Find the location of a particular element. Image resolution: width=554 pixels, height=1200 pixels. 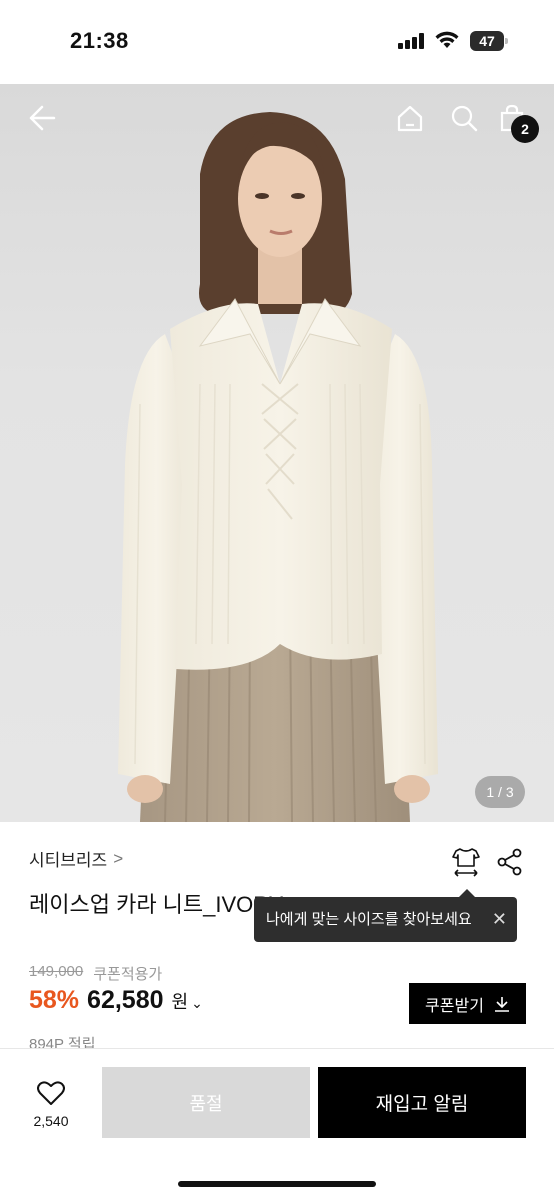

size-tooltip: 나에게 맞는 사이즈를 찾아보세요 ✕ is located at coordinates (385, 915).